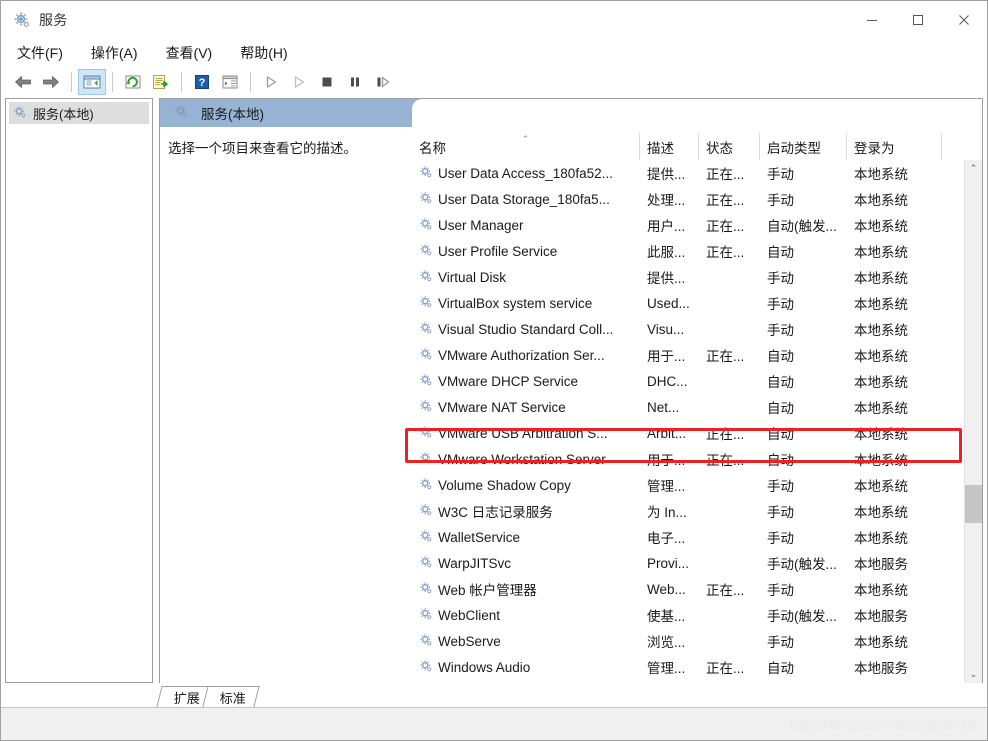 This screenshot has width=988, height=741. What do you see at coordinates (803, 146) in the screenshot?
I see `column-header-startup-type: 启动类型` at bounding box center [803, 146].